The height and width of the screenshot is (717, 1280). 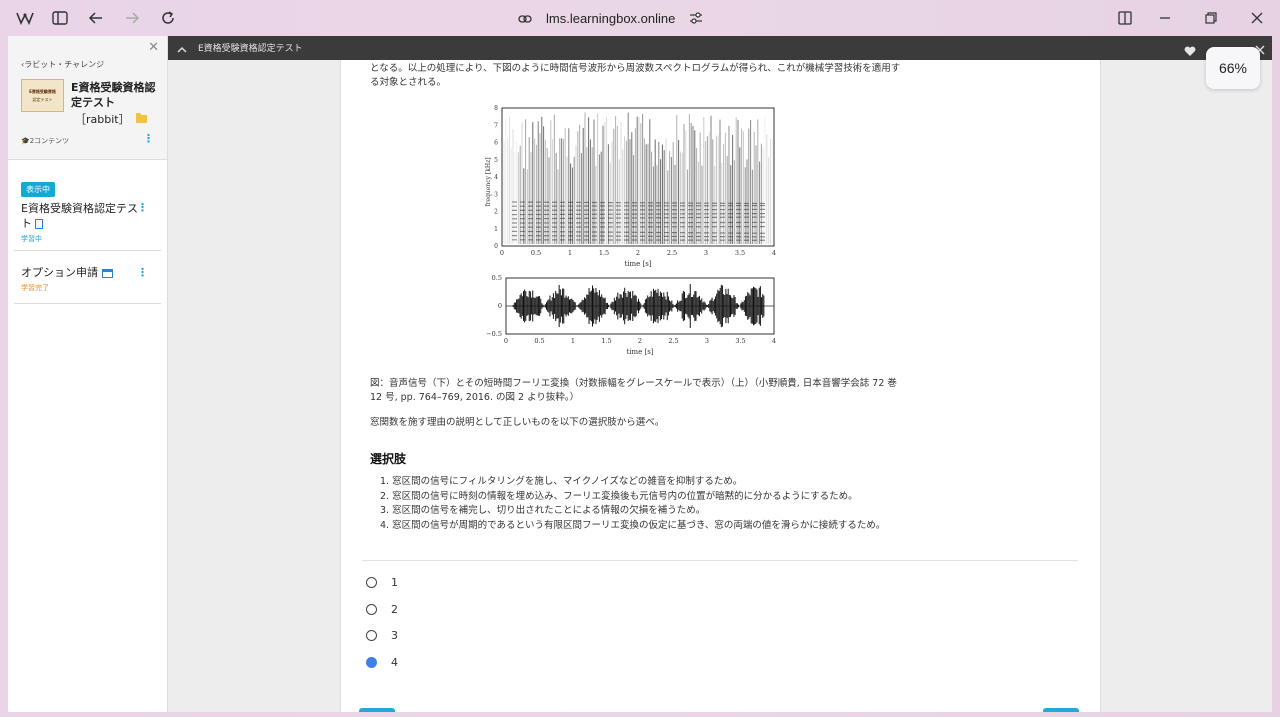 What do you see at coordinates (42, 95) in the screenshot?
I see `course-thumbnail: E資格受験資格 認定テスト` at bounding box center [42, 95].